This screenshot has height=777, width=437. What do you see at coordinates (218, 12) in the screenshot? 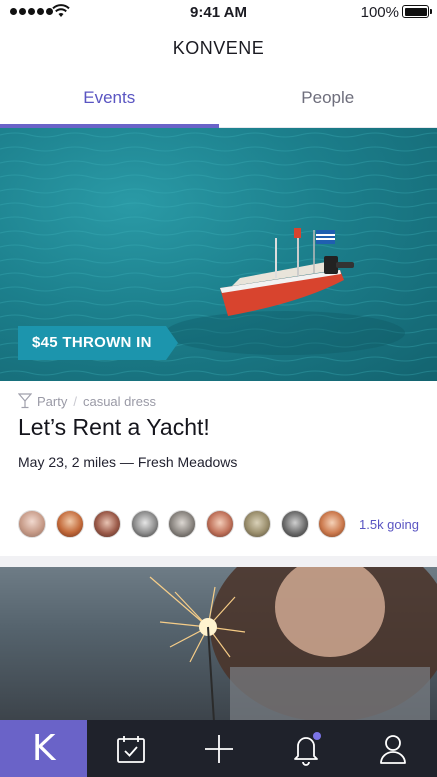
I see `status-bar: 9:41 AM 100%` at bounding box center [218, 12].